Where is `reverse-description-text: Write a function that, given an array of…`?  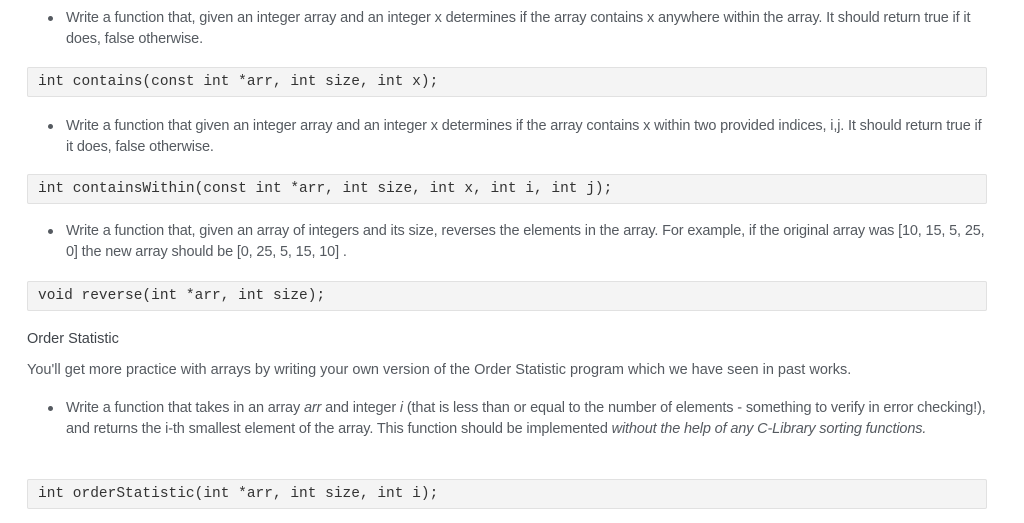 reverse-description-text: Write a function that, given an array of… is located at coordinates (525, 241).